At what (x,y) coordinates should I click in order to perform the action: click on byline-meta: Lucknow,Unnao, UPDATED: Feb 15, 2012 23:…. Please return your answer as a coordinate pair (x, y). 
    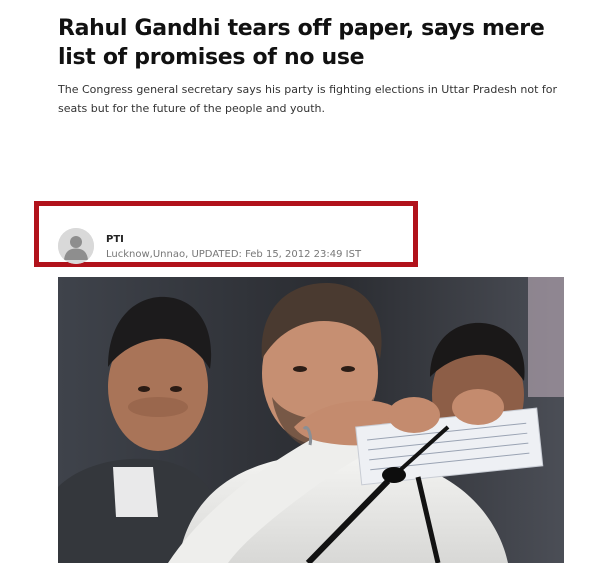
    Looking at the image, I should click on (233, 254).